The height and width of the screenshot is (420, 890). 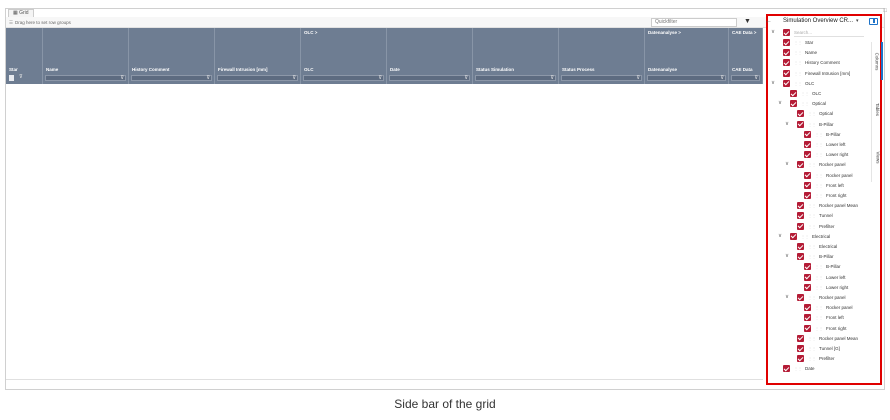 What do you see at coordinates (768, 21) in the screenshot?
I see `back-arrow-icon: ←` at bounding box center [768, 21].